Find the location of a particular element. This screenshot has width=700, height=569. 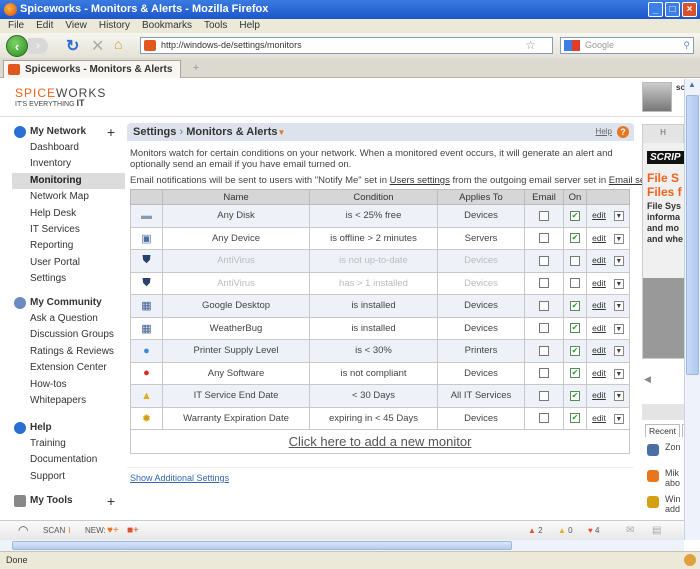

page-title: Monitors & Alerts is located at coordinates (231, 132).